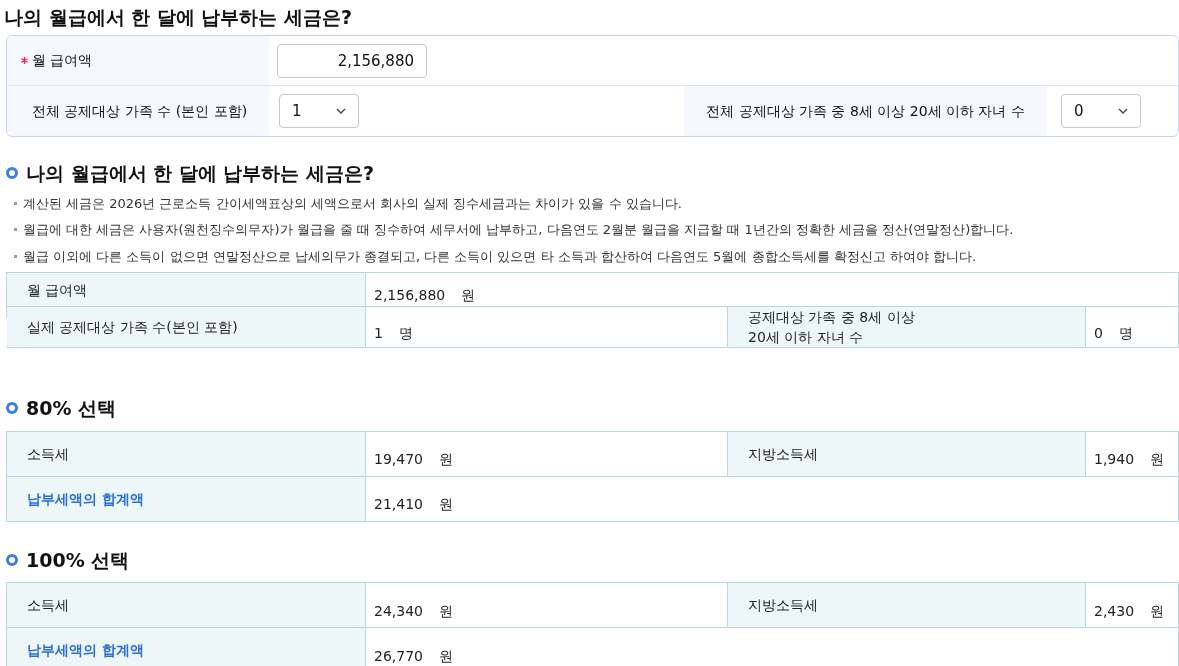  I want to click on select-dropdown: 0, so click(1101, 111).